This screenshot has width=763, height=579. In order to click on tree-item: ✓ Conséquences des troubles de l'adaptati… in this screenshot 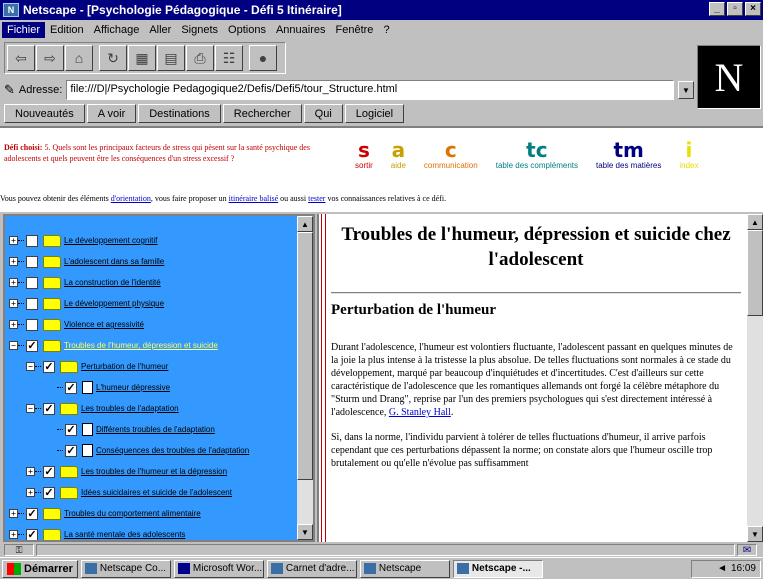, I will do `click(154, 450)`.